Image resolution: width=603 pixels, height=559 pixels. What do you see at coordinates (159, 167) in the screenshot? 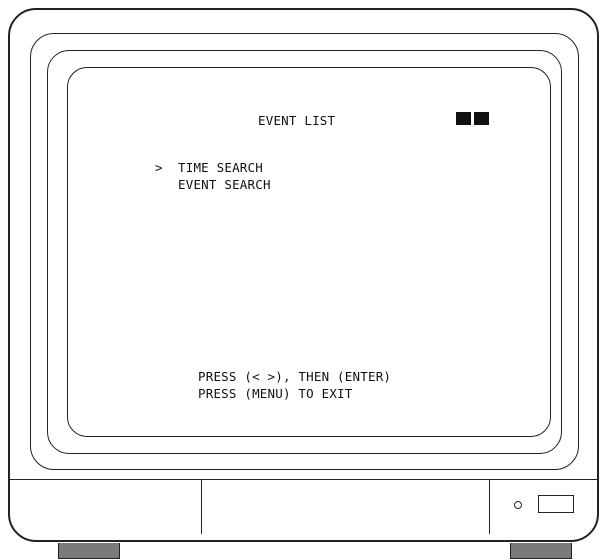
I see `selection-cursor-icon: >` at bounding box center [159, 167].